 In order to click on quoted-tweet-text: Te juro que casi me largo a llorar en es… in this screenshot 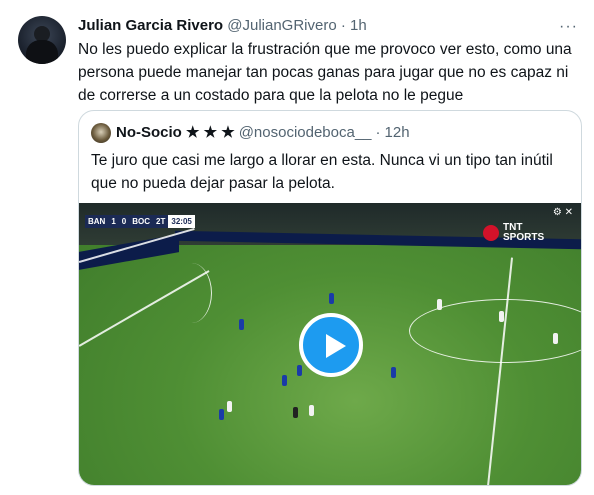, I will do `click(322, 172)`.